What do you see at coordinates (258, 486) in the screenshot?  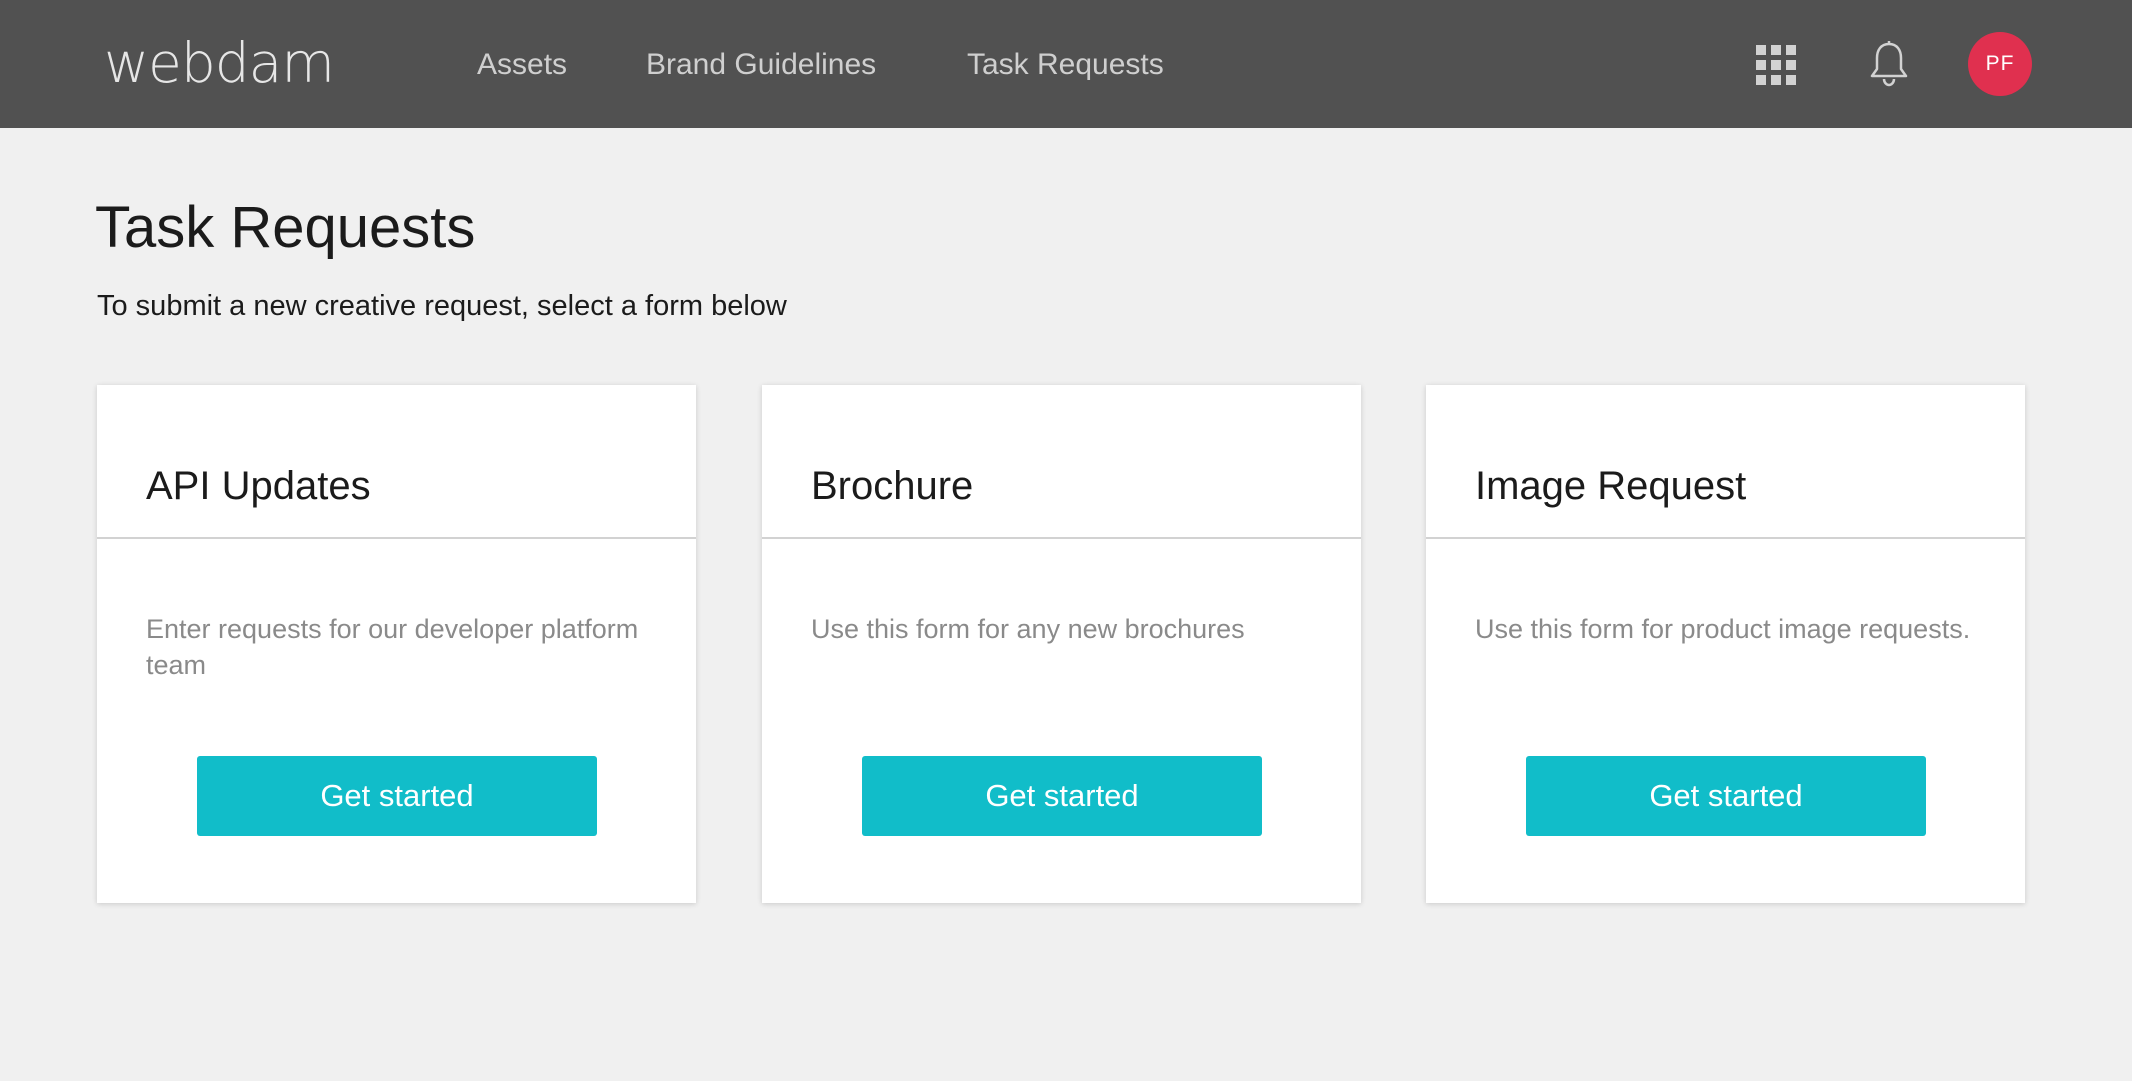 I see `card-title: API Updates` at bounding box center [258, 486].